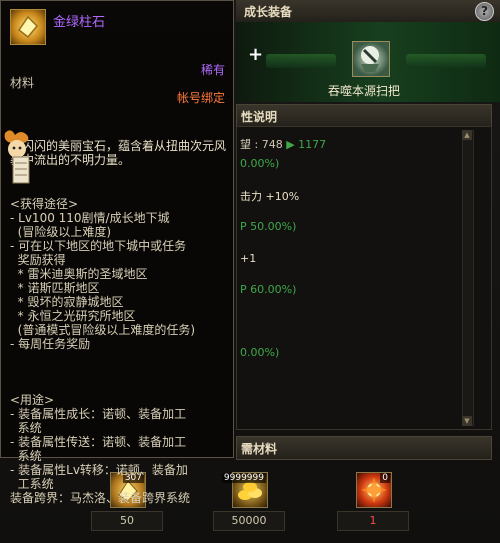 The width and height of the screenshot is (500, 543). I want to click on attribute-line: 击力 +10%, so click(270, 196).